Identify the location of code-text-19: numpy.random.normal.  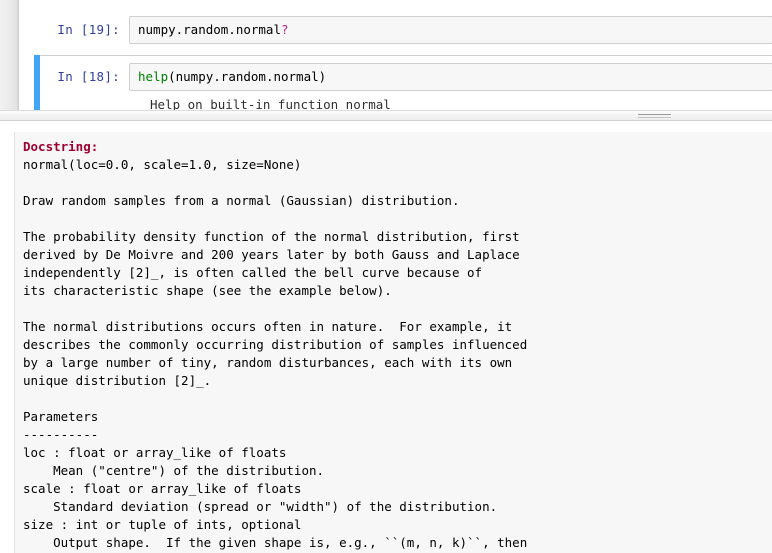
(209, 29).